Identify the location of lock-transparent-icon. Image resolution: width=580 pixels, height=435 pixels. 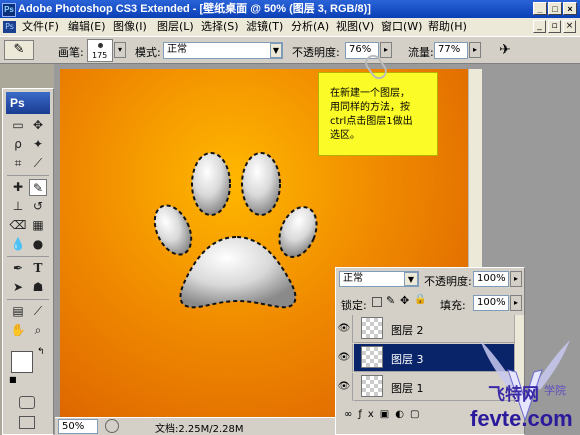
(377, 302).